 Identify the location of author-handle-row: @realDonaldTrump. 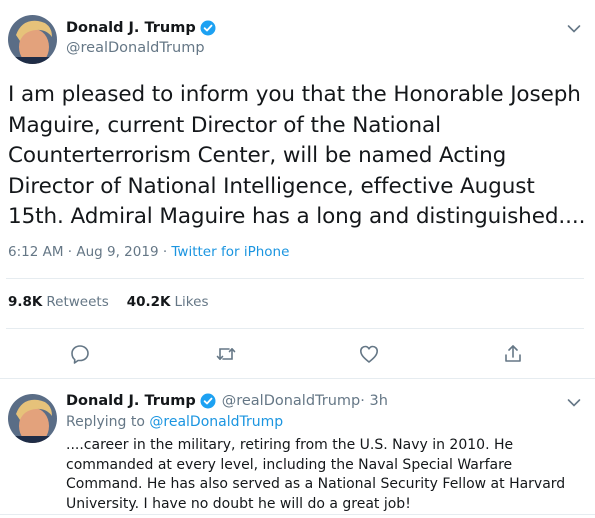
(135, 48).